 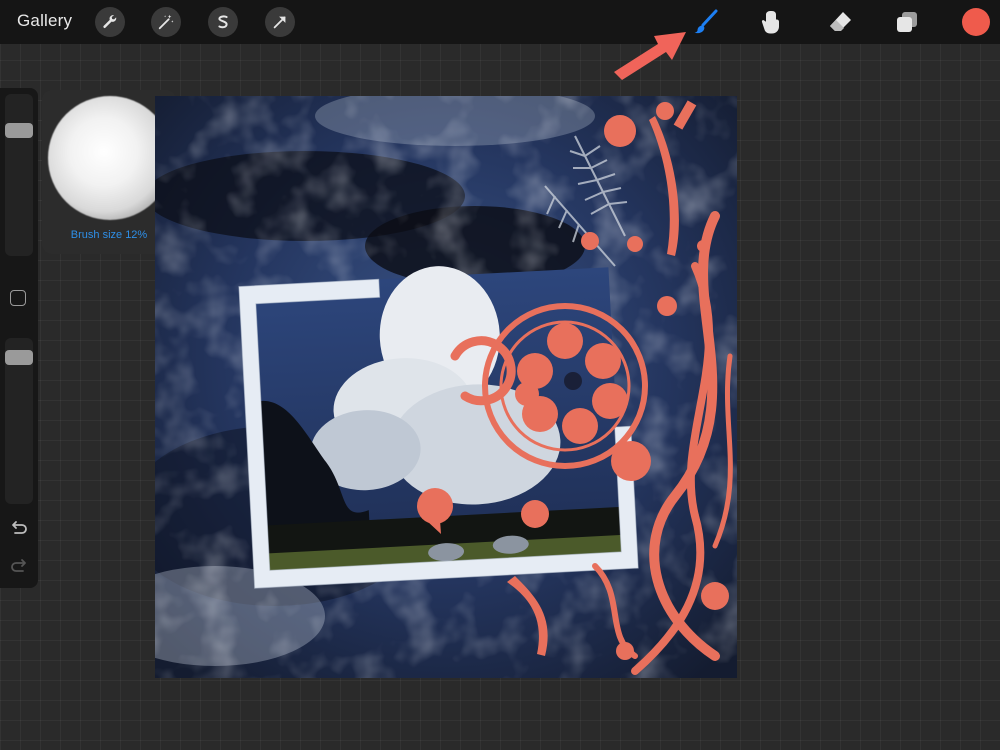 What do you see at coordinates (18, 298) in the screenshot?
I see `modify-button` at bounding box center [18, 298].